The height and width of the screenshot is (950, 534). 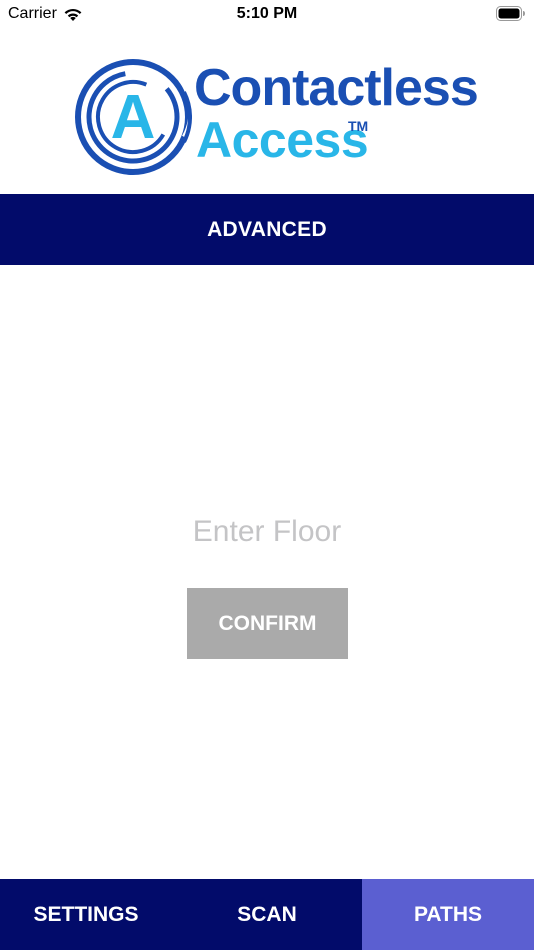 What do you see at coordinates (358, 126) in the screenshot?
I see `trademark-symbol: TM` at bounding box center [358, 126].